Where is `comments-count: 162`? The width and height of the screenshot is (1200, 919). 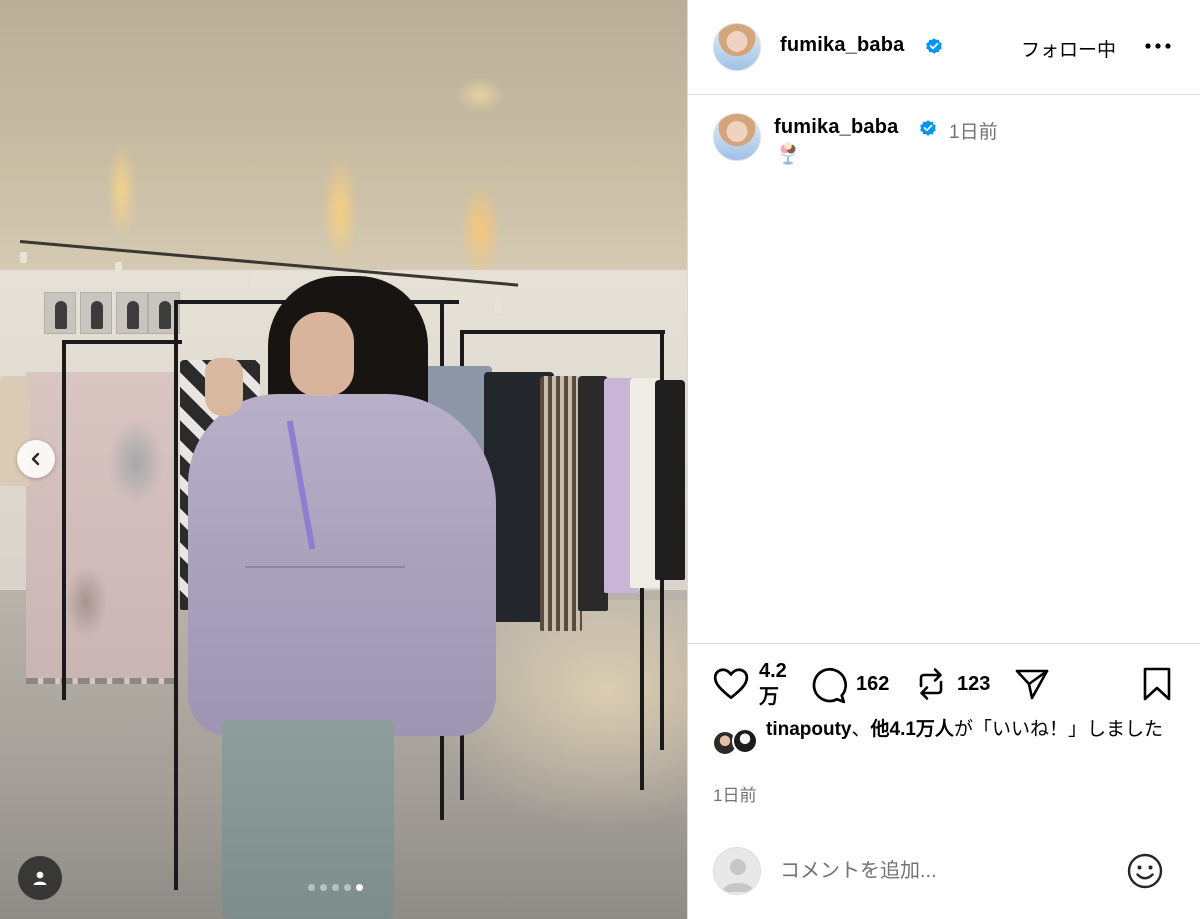
comments-count: 162 is located at coordinates (872, 684).